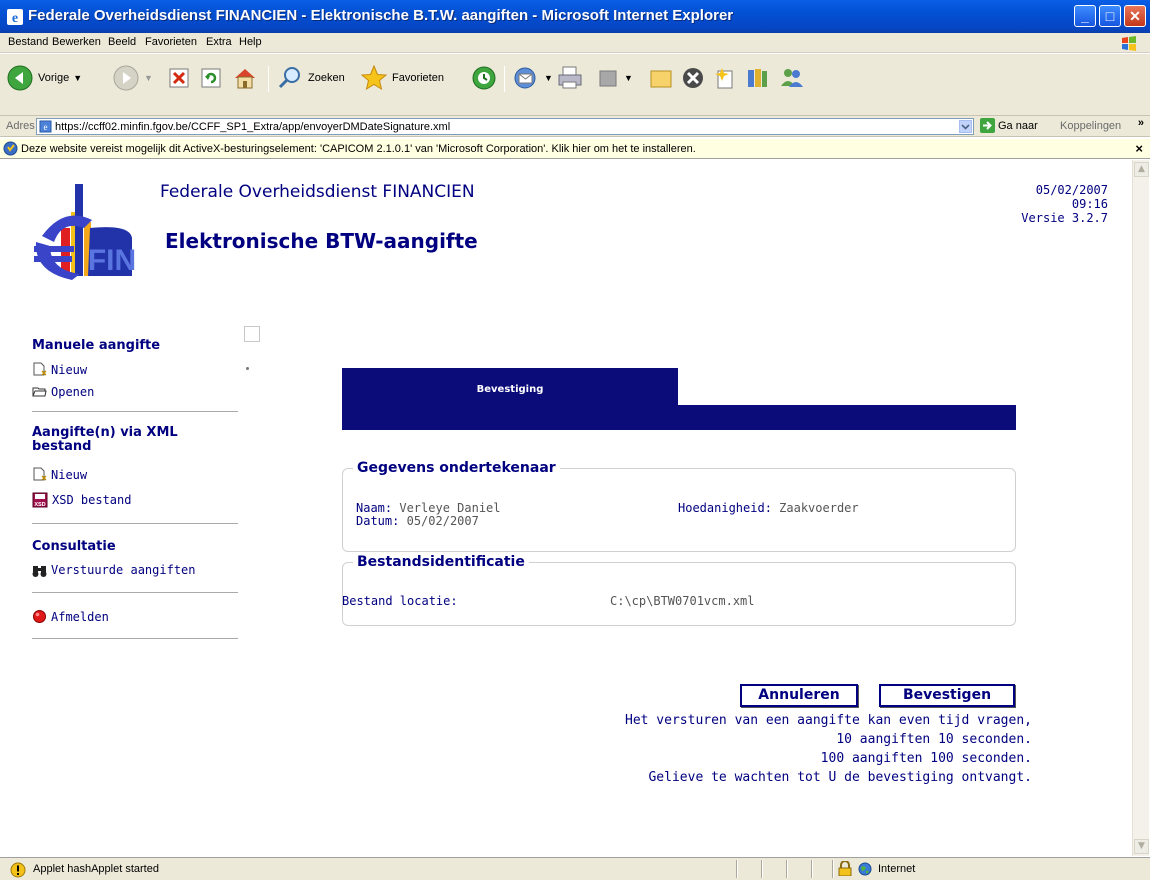  I want to click on go-button: Ga naar, so click(1009, 125).